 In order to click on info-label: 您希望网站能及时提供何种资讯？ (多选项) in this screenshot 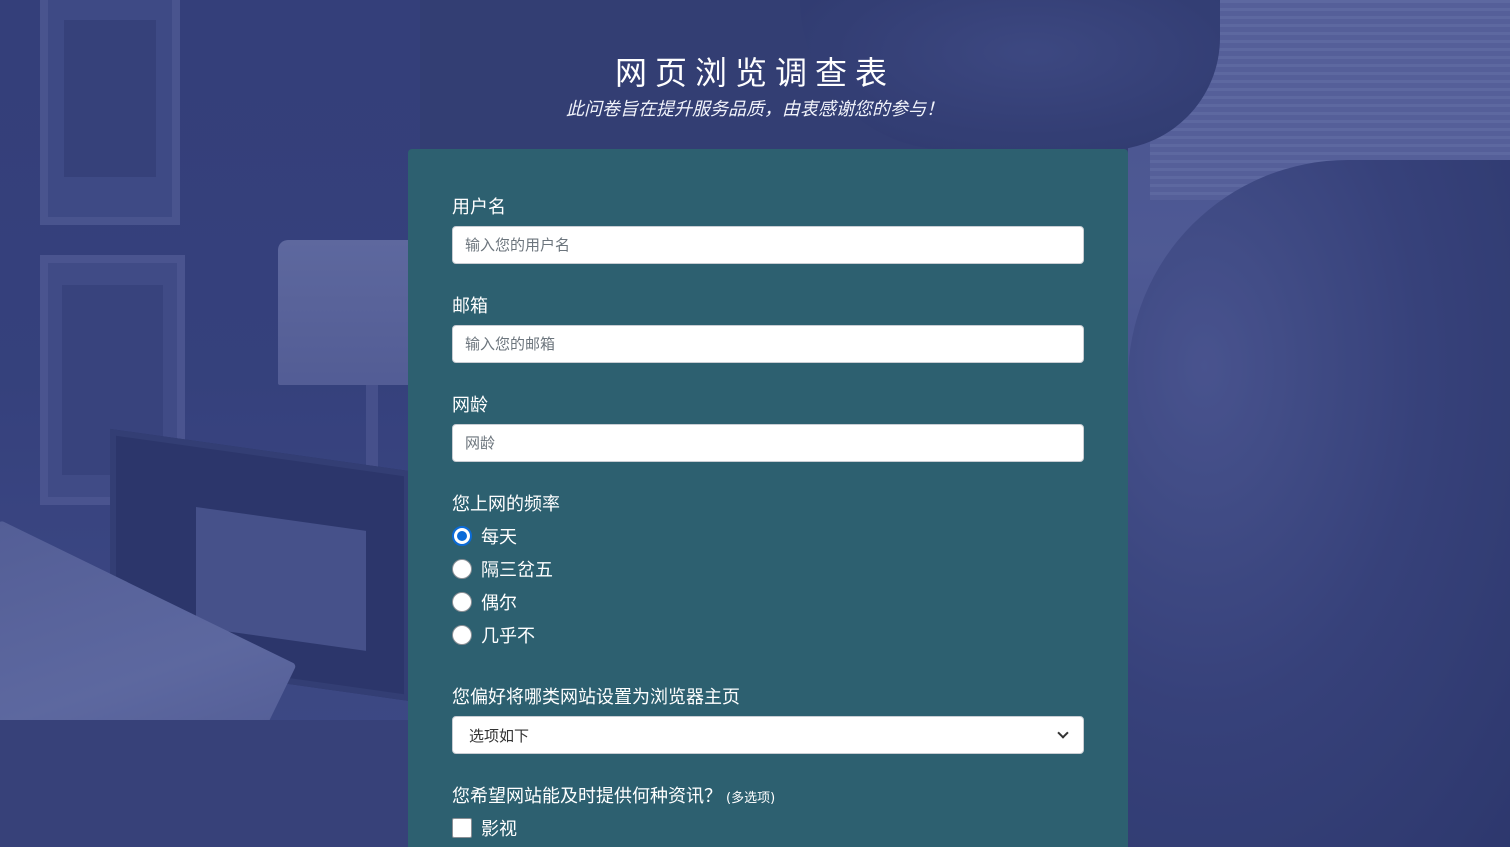, I will do `click(613, 795)`.